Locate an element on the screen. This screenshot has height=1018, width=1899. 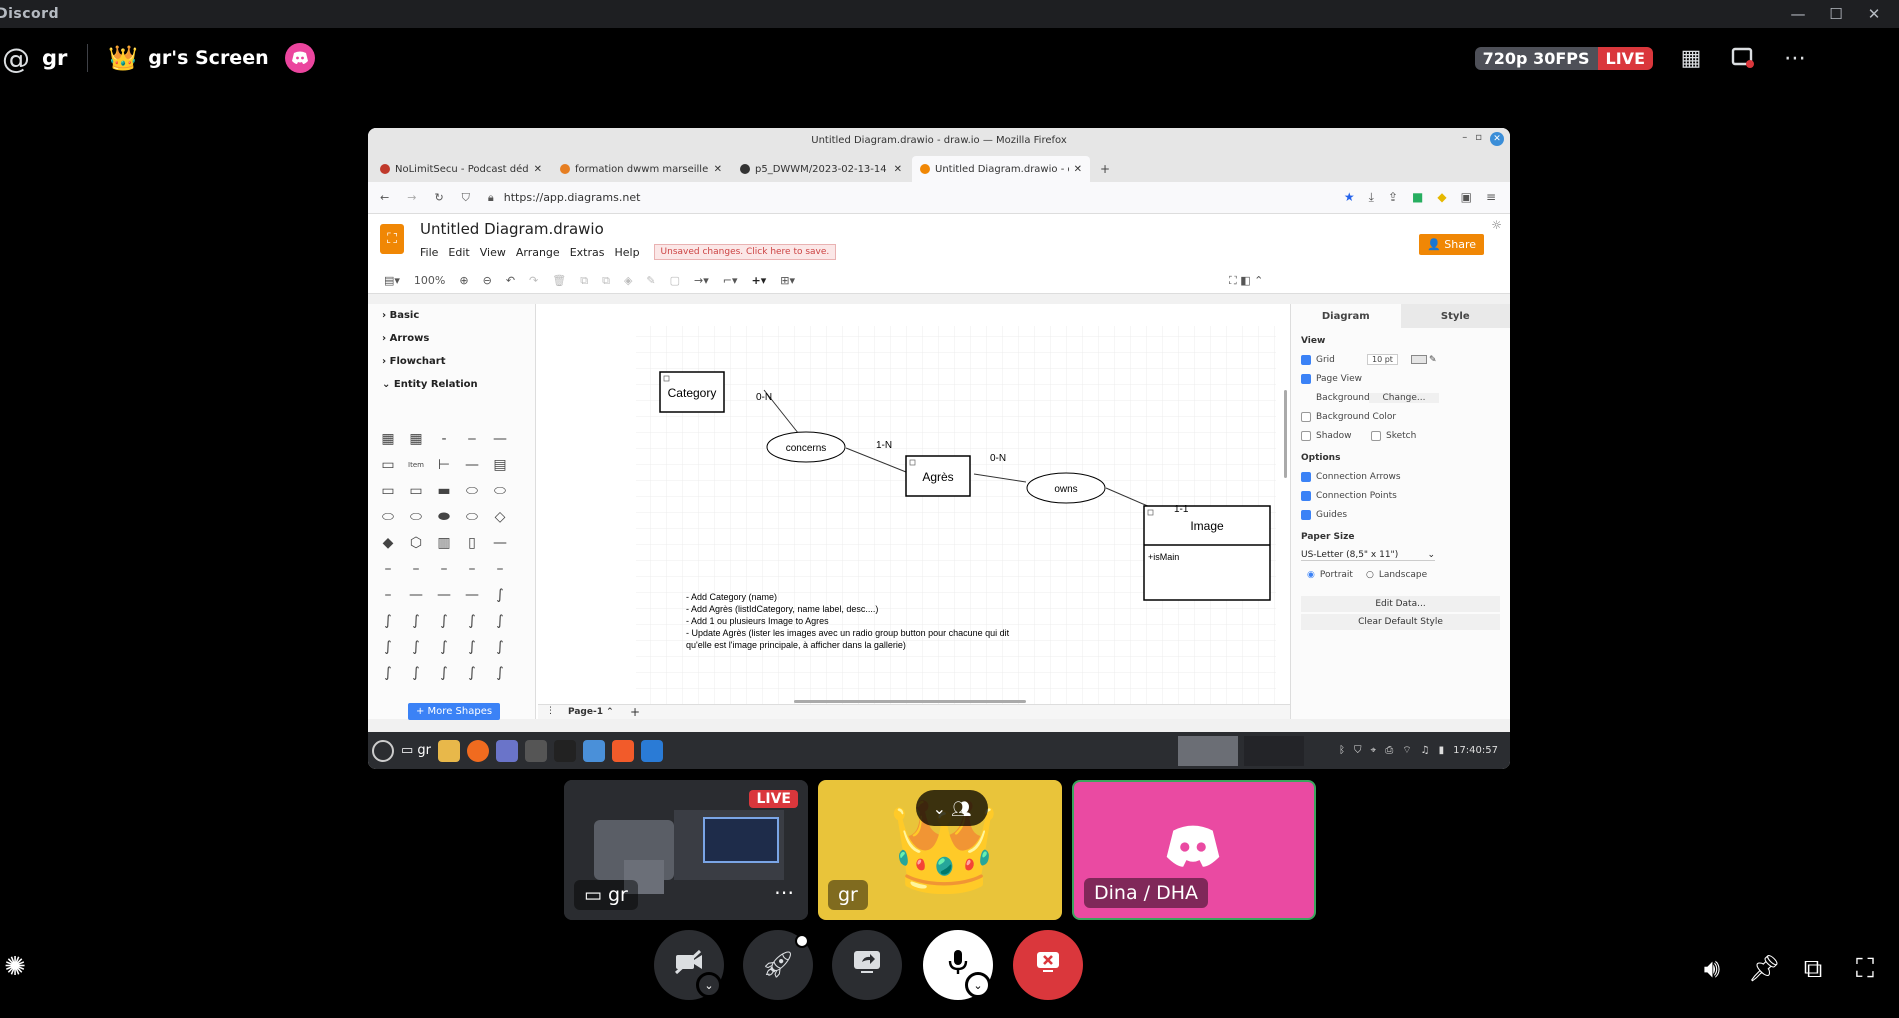
tile-user-dina: Dina / DHA is located at coordinates (1194, 850).